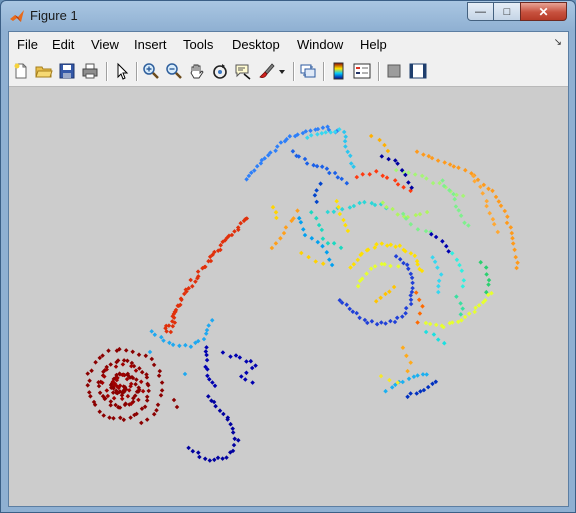  I want to click on link-plot-icon, so click(308, 71).